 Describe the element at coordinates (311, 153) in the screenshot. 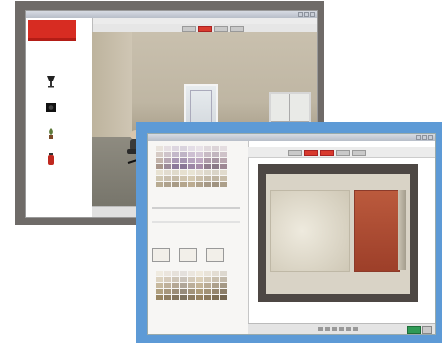

I see `view-tab-active` at that location.